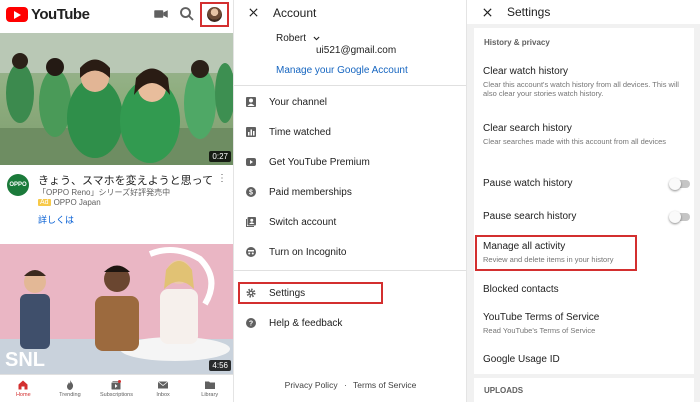  Describe the element at coordinates (44, 202) in the screenshot. I see `ad-badge: Ad` at that location.